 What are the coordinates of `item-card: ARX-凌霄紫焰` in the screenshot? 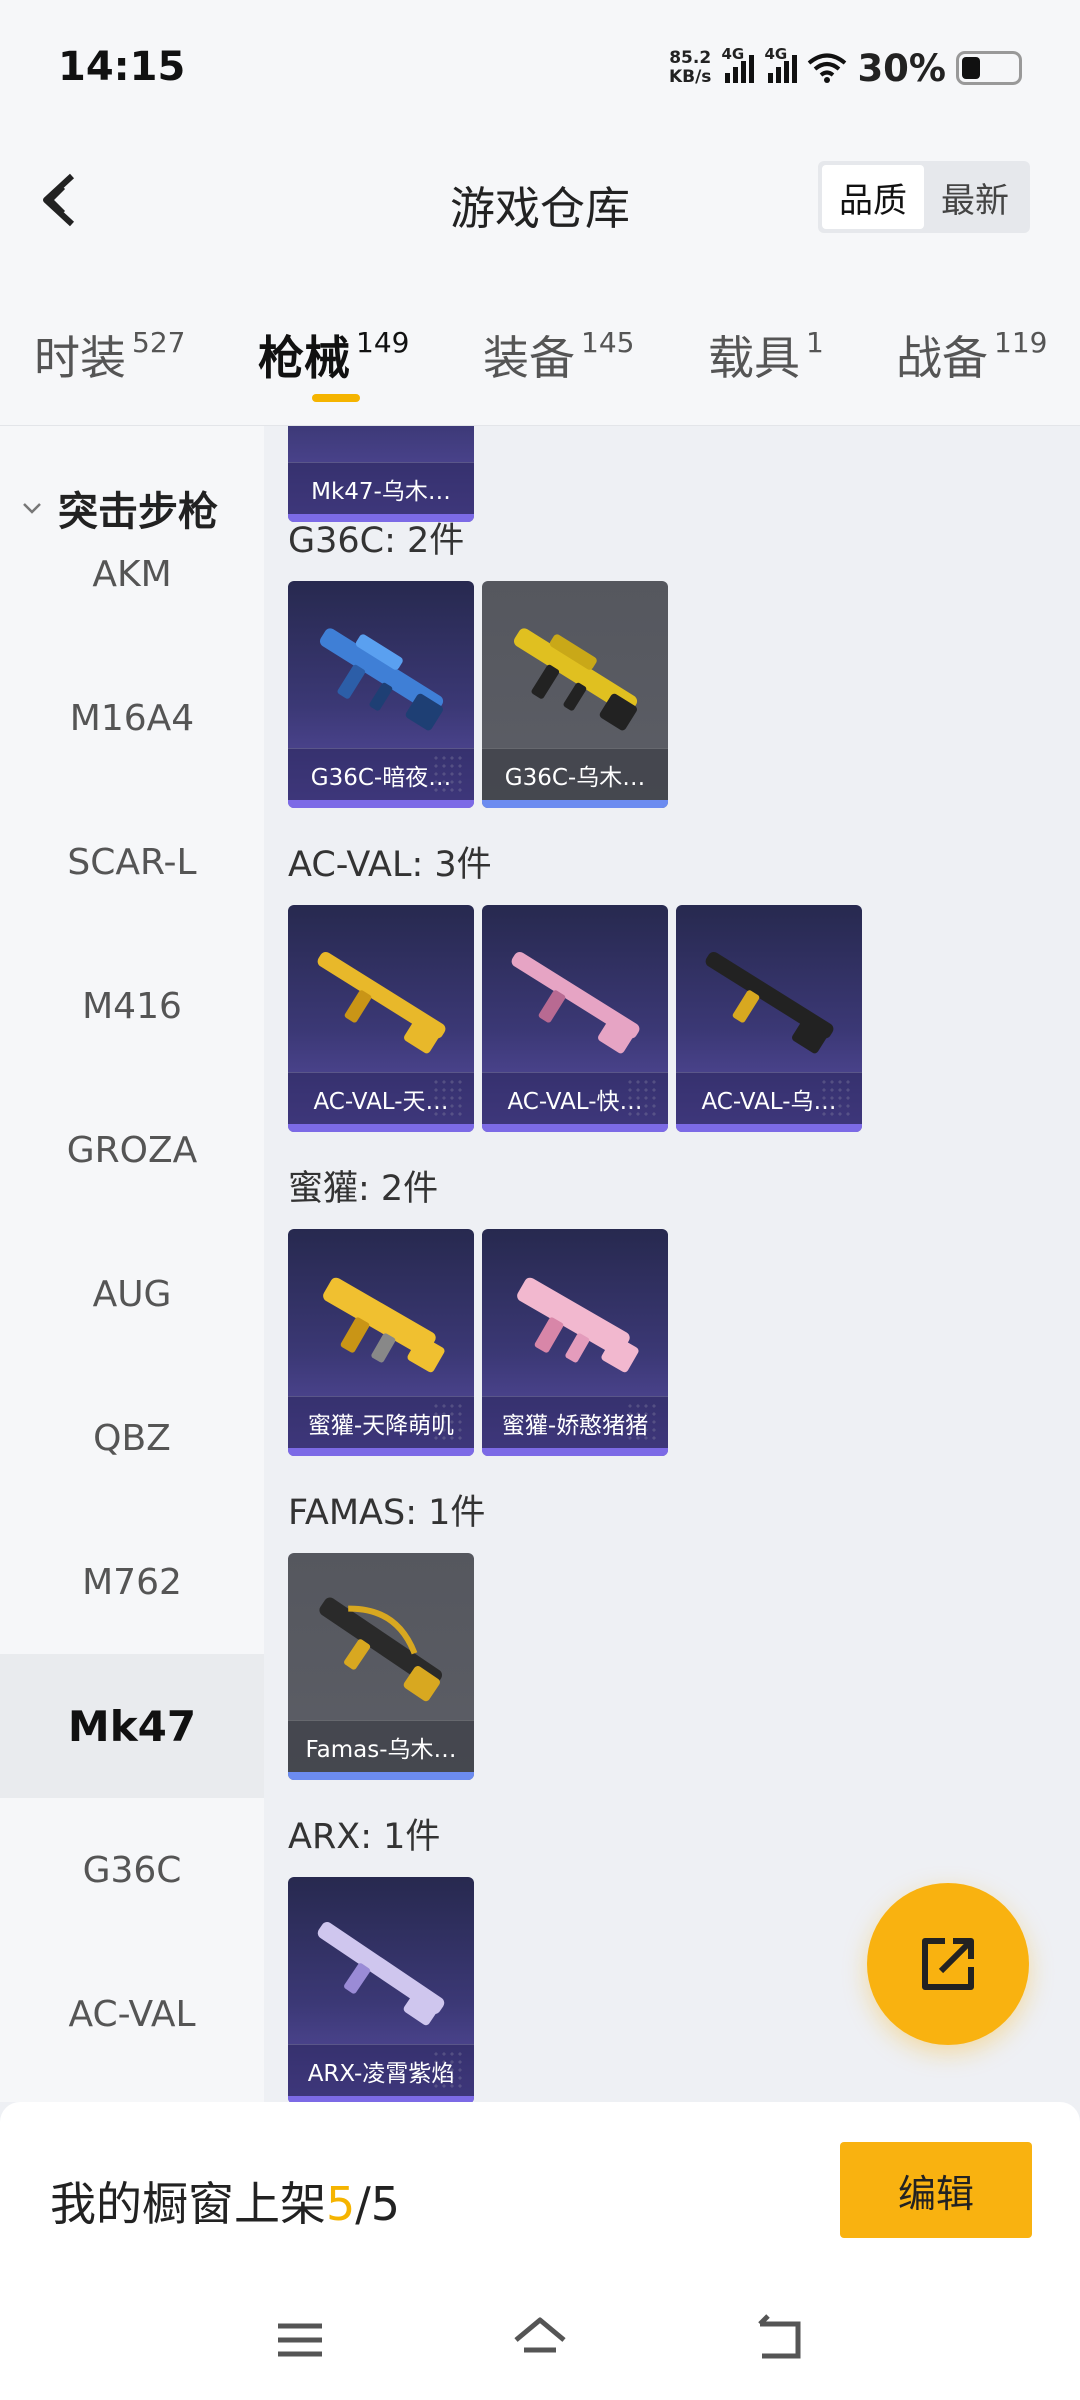 It's located at (381, 1989).